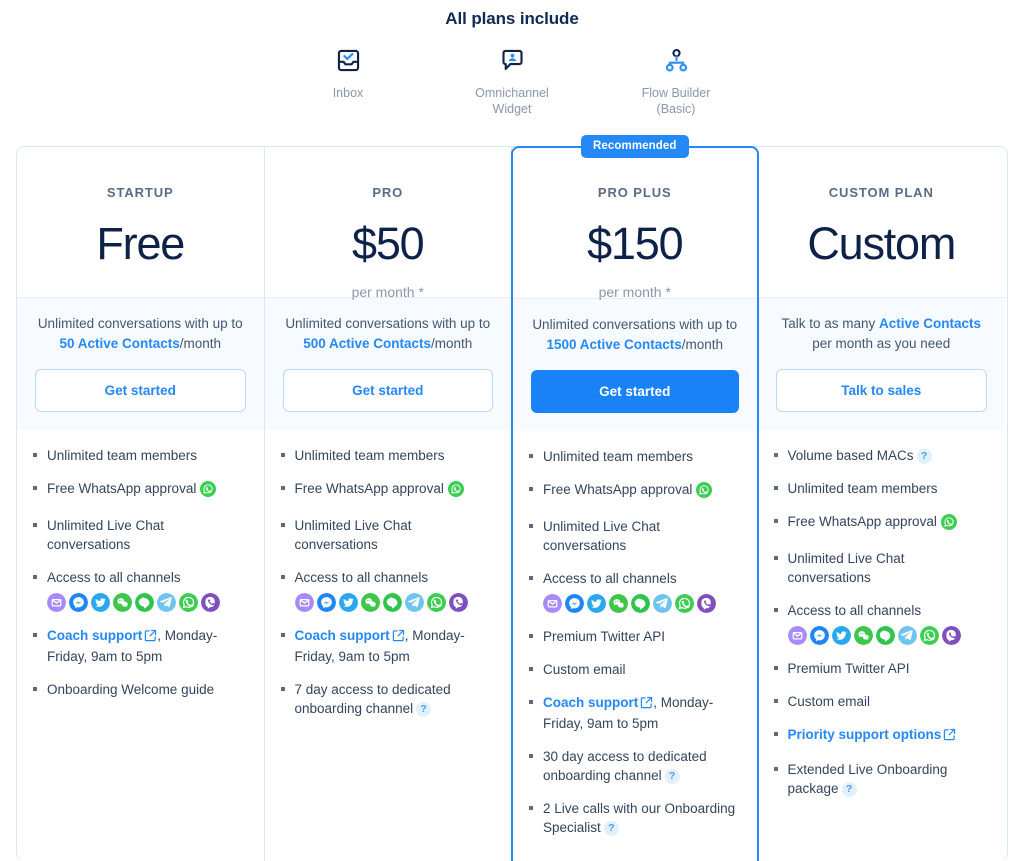 The width and height of the screenshot is (1024, 861). What do you see at coordinates (388, 243) in the screenshot?
I see `plan-price: $50` at bounding box center [388, 243].